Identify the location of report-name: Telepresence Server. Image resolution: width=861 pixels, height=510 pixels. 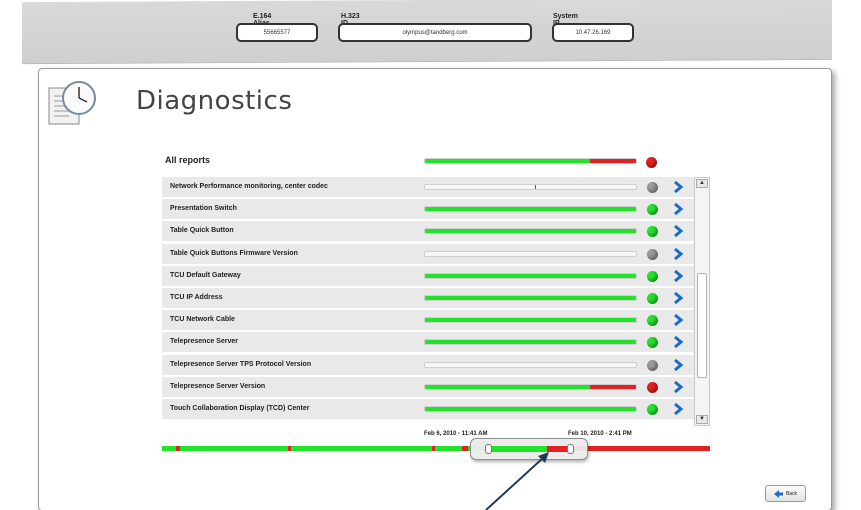
(204, 342).